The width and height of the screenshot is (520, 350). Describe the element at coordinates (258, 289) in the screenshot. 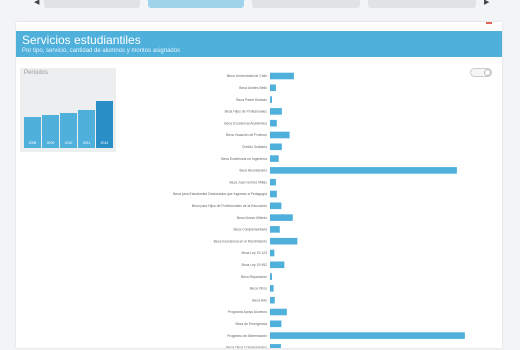

I see `category-label: Beca Otros` at that location.